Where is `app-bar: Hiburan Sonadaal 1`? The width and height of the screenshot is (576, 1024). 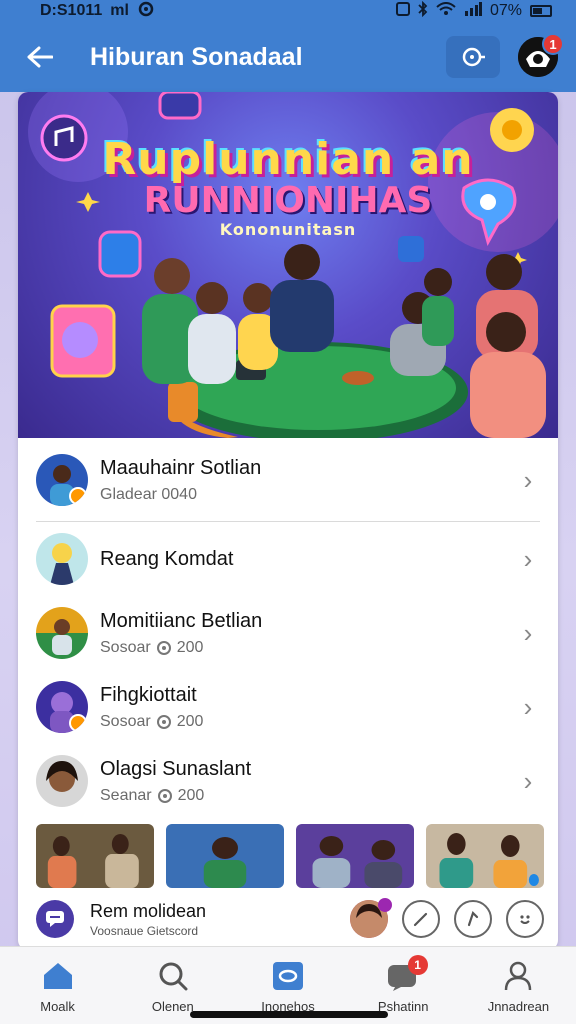 app-bar: Hiburan Sonadaal 1 is located at coordinates (288, 57).